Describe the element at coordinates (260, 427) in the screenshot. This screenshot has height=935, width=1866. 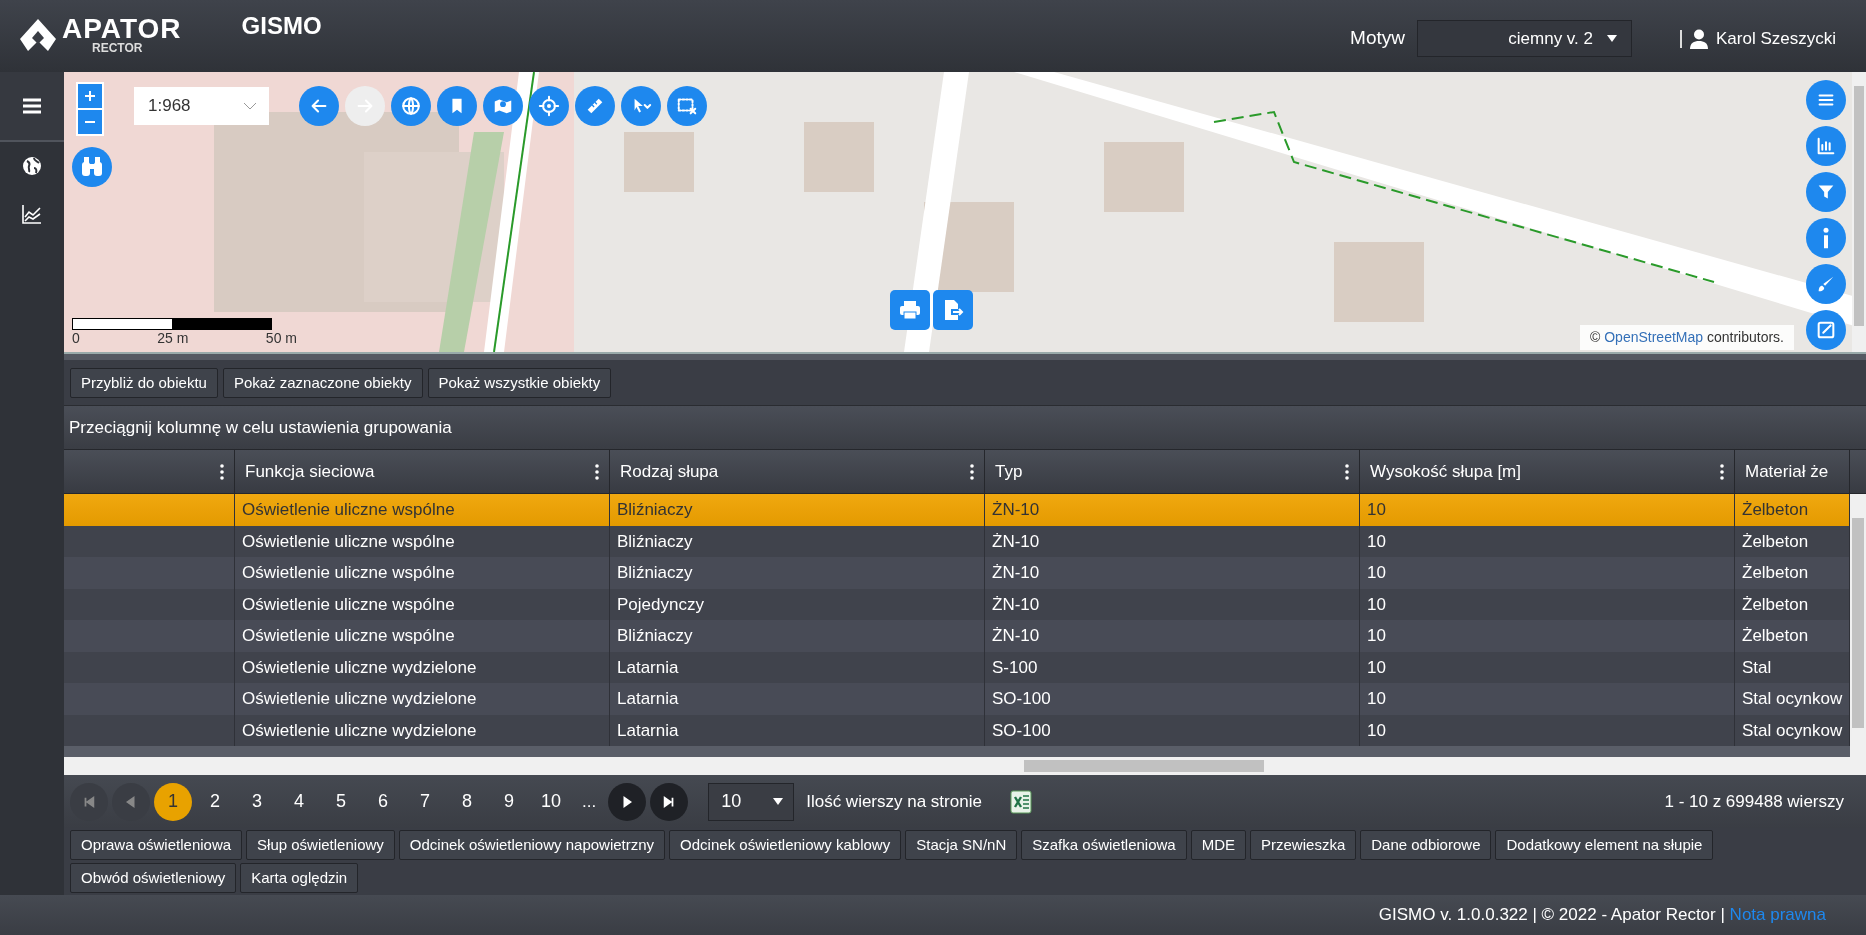
I see `grouping-hint: Przeciągnij kolumnę w celu ustawienia grupowania` at that location.